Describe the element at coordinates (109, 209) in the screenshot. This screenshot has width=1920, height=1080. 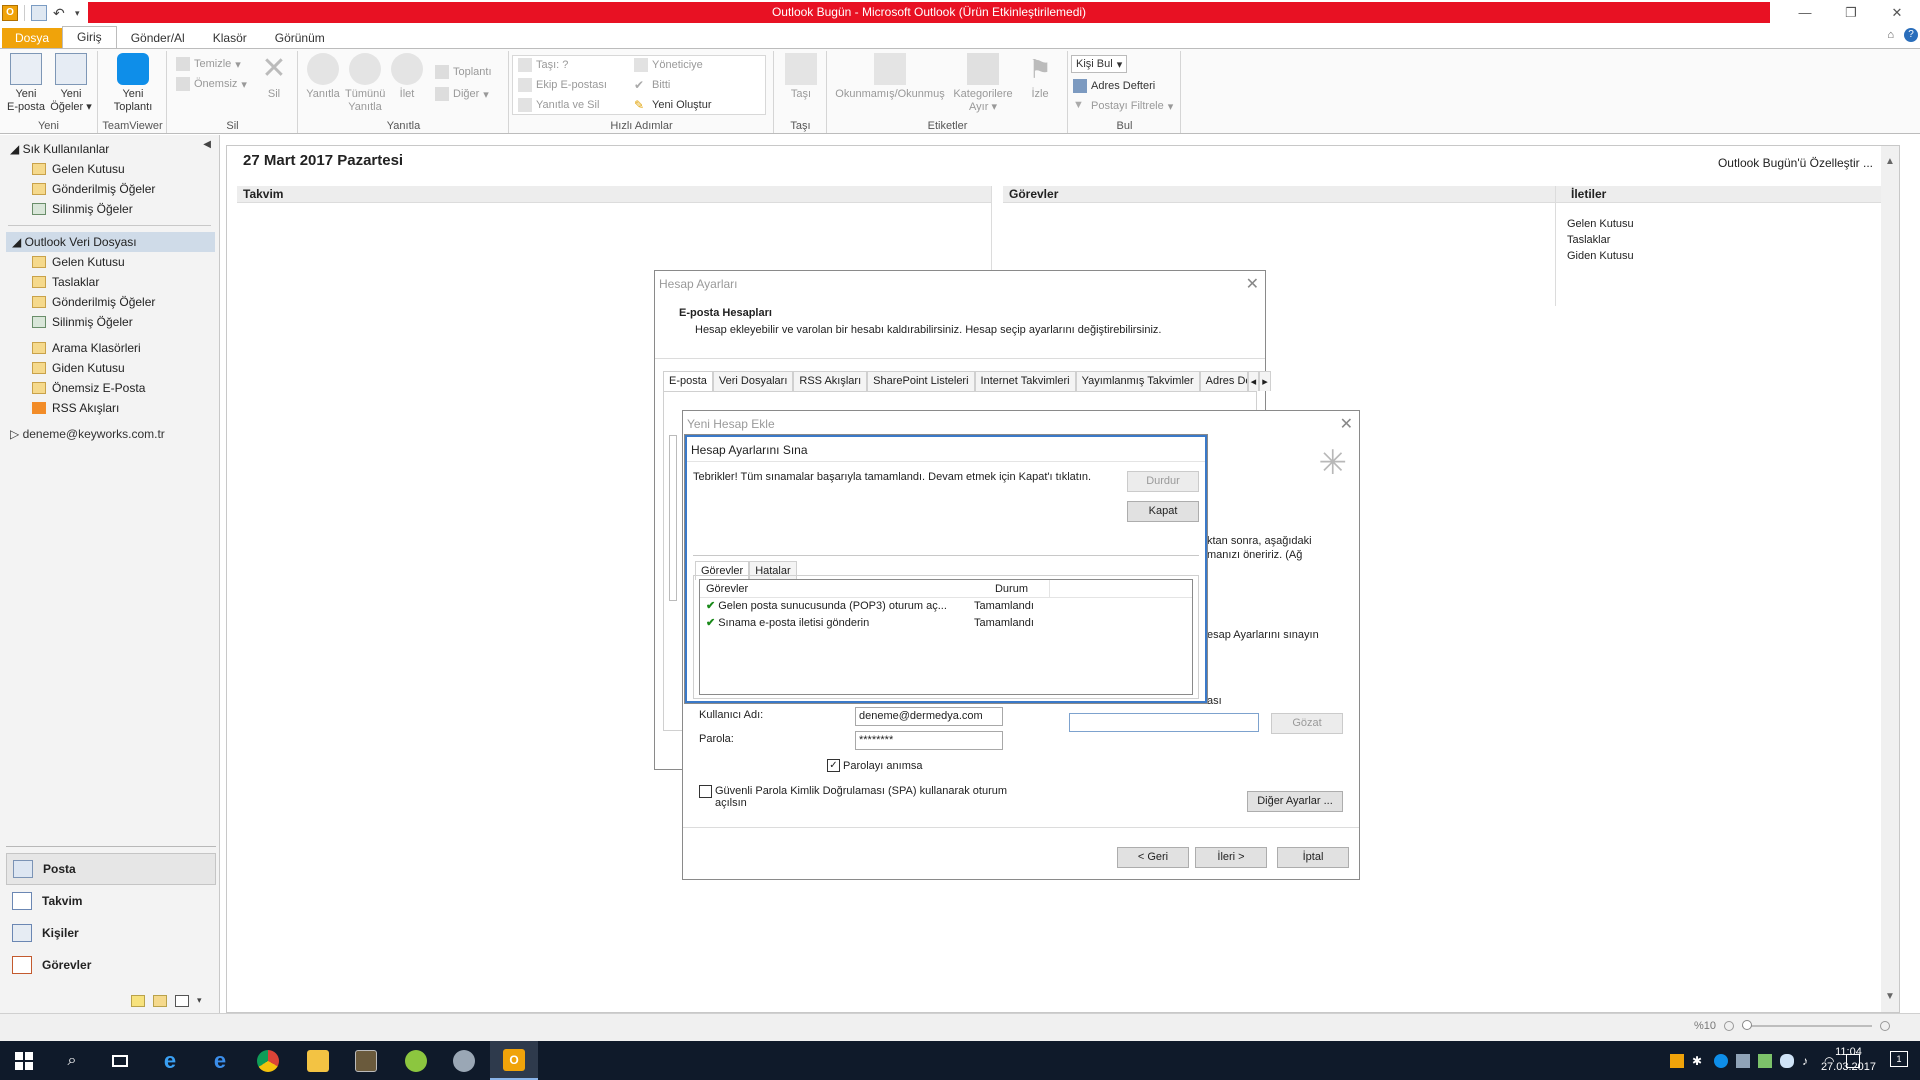
I see `fav-deleted-items: Silinmiş Öğeler` at that location.